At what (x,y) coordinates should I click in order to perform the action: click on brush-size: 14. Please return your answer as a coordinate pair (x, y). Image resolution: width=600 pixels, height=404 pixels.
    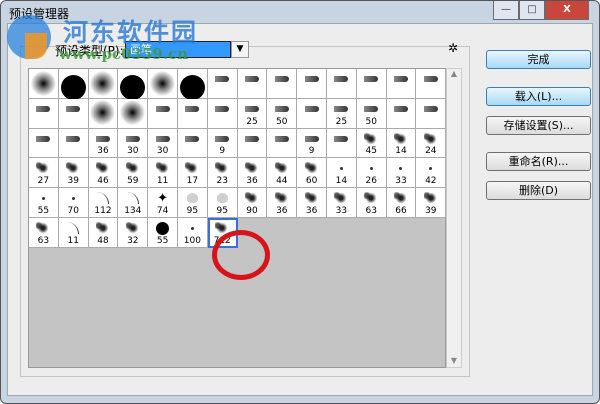
    Looking at the image, I should click on (401, 151).